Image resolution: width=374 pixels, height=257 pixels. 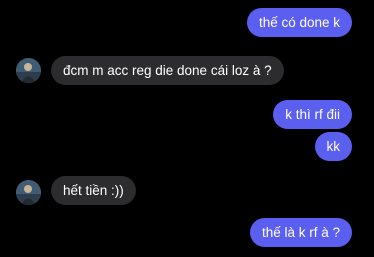 I want to click on message-bubble-outgoing: kk, so click(x=333, y=146).